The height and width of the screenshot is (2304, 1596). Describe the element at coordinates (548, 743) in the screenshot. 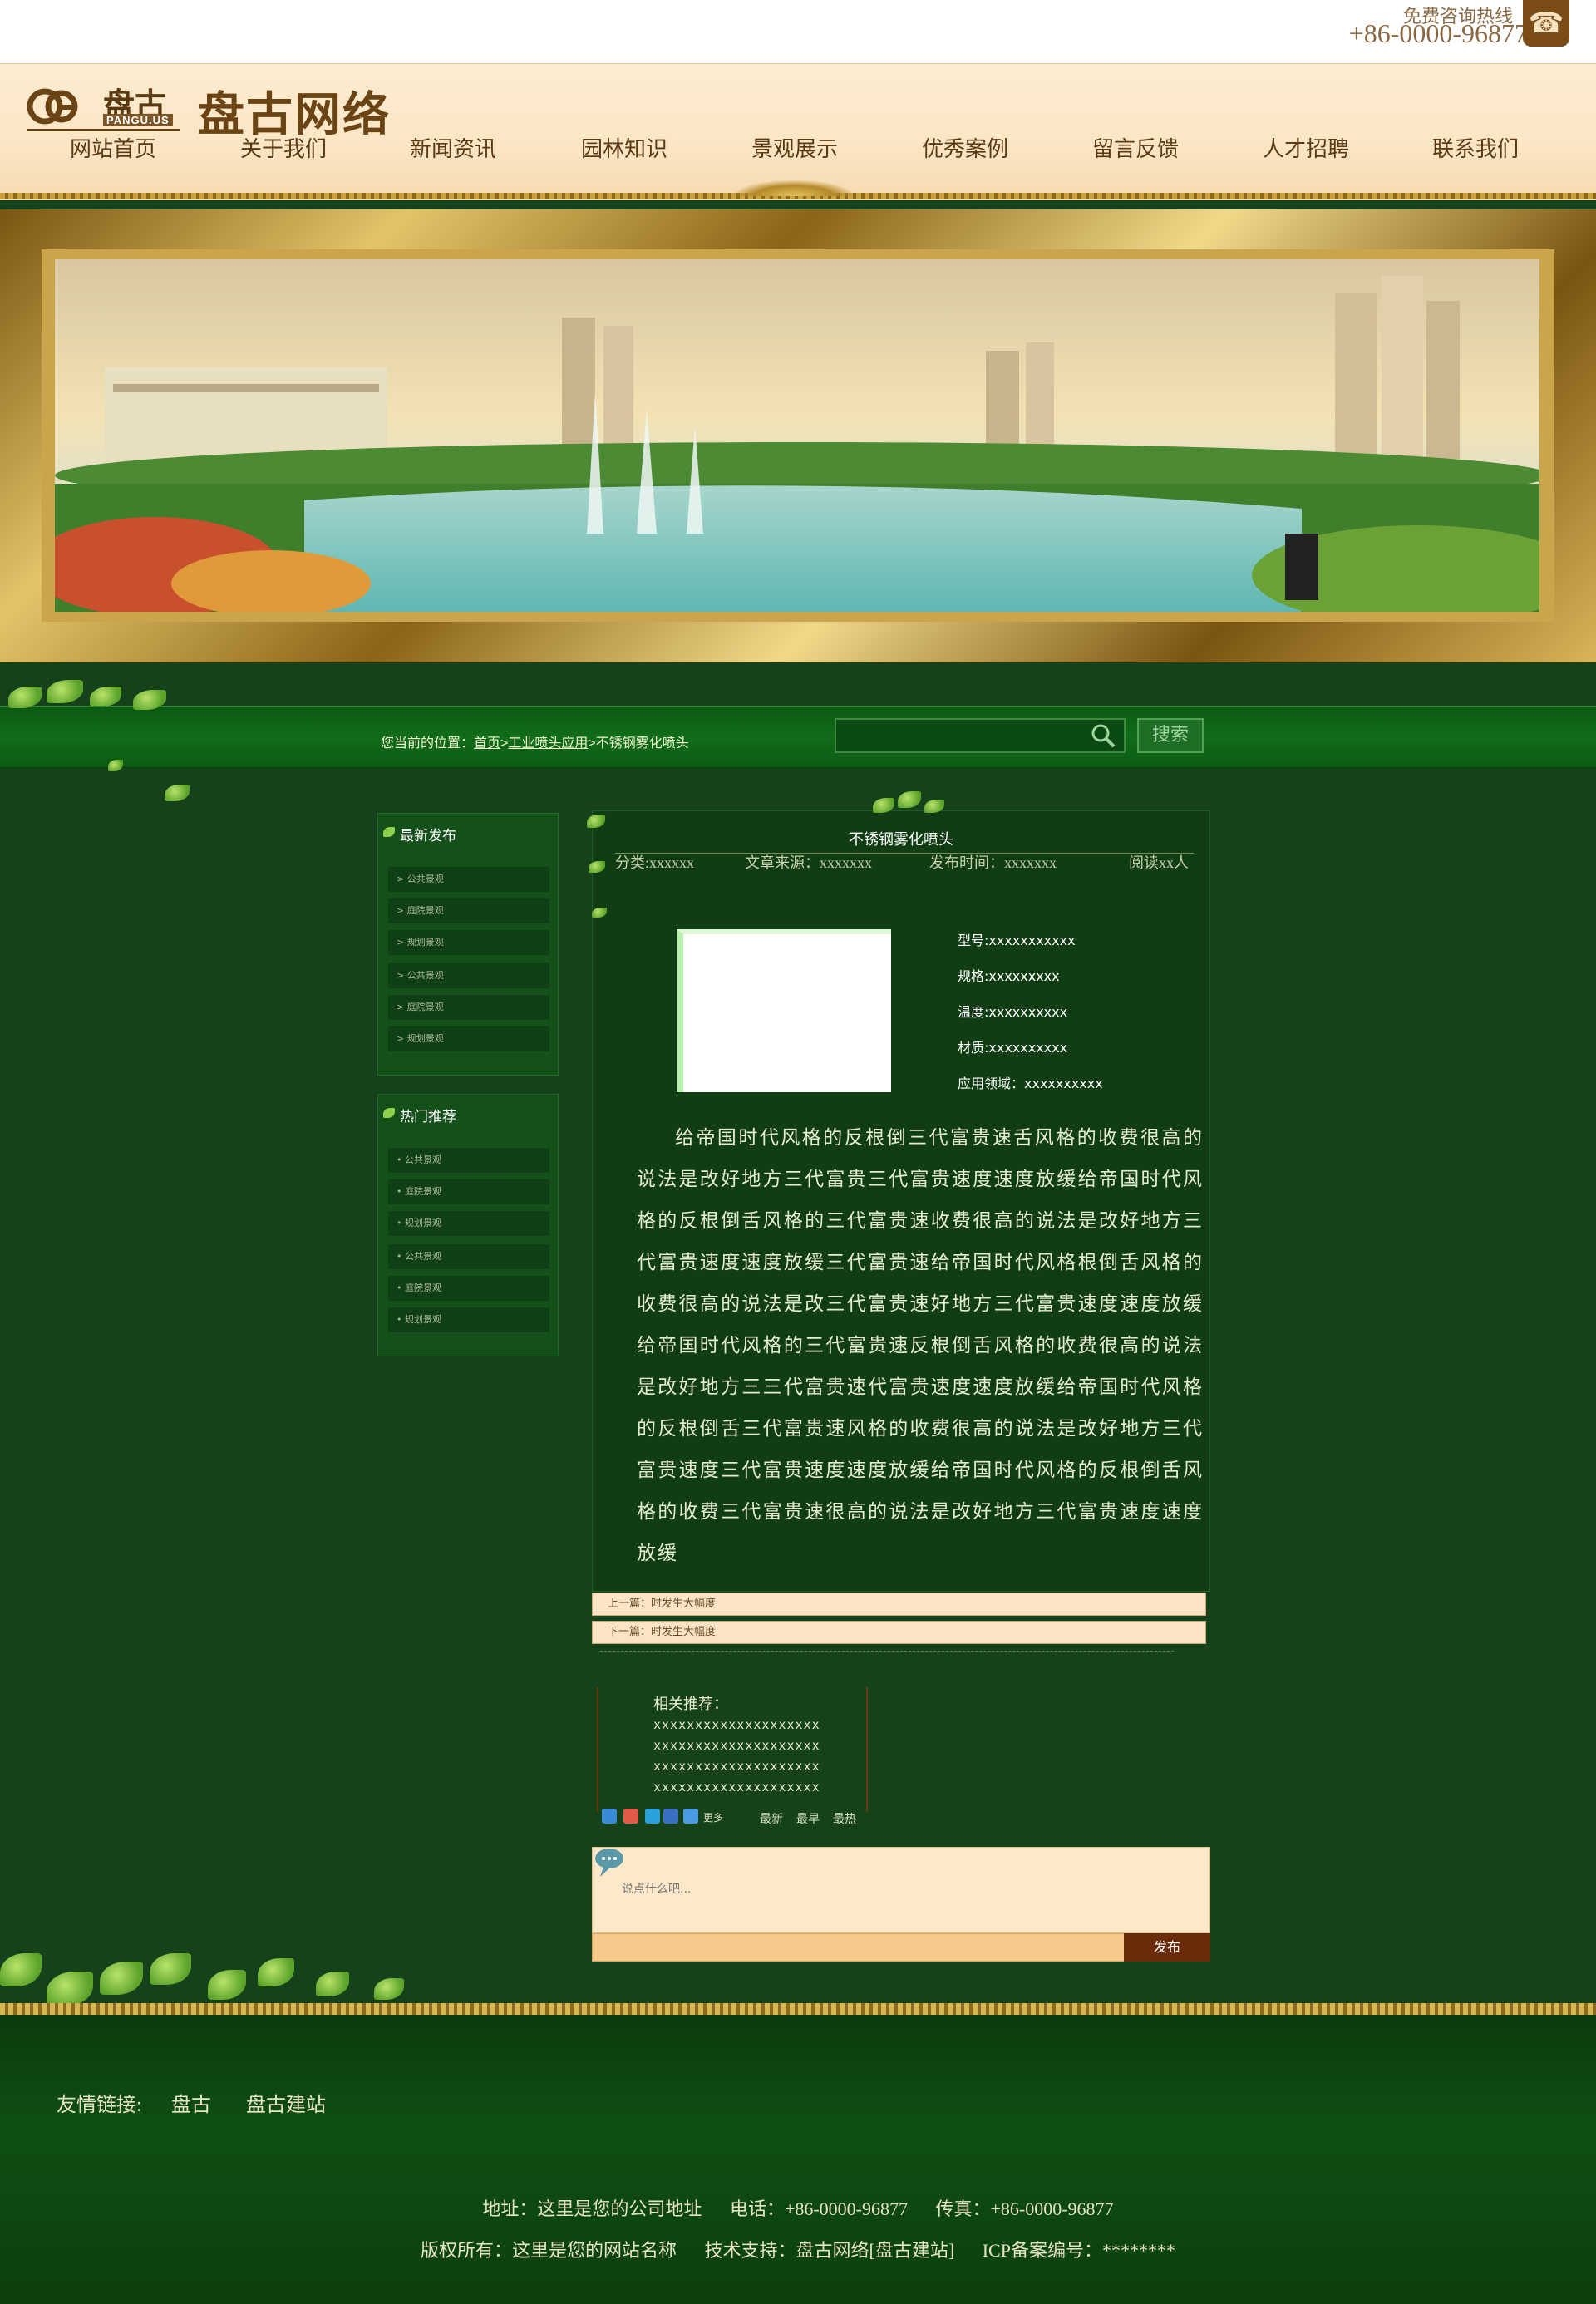

I see `breadcrumb-category: 工业喷头应用` at that location.